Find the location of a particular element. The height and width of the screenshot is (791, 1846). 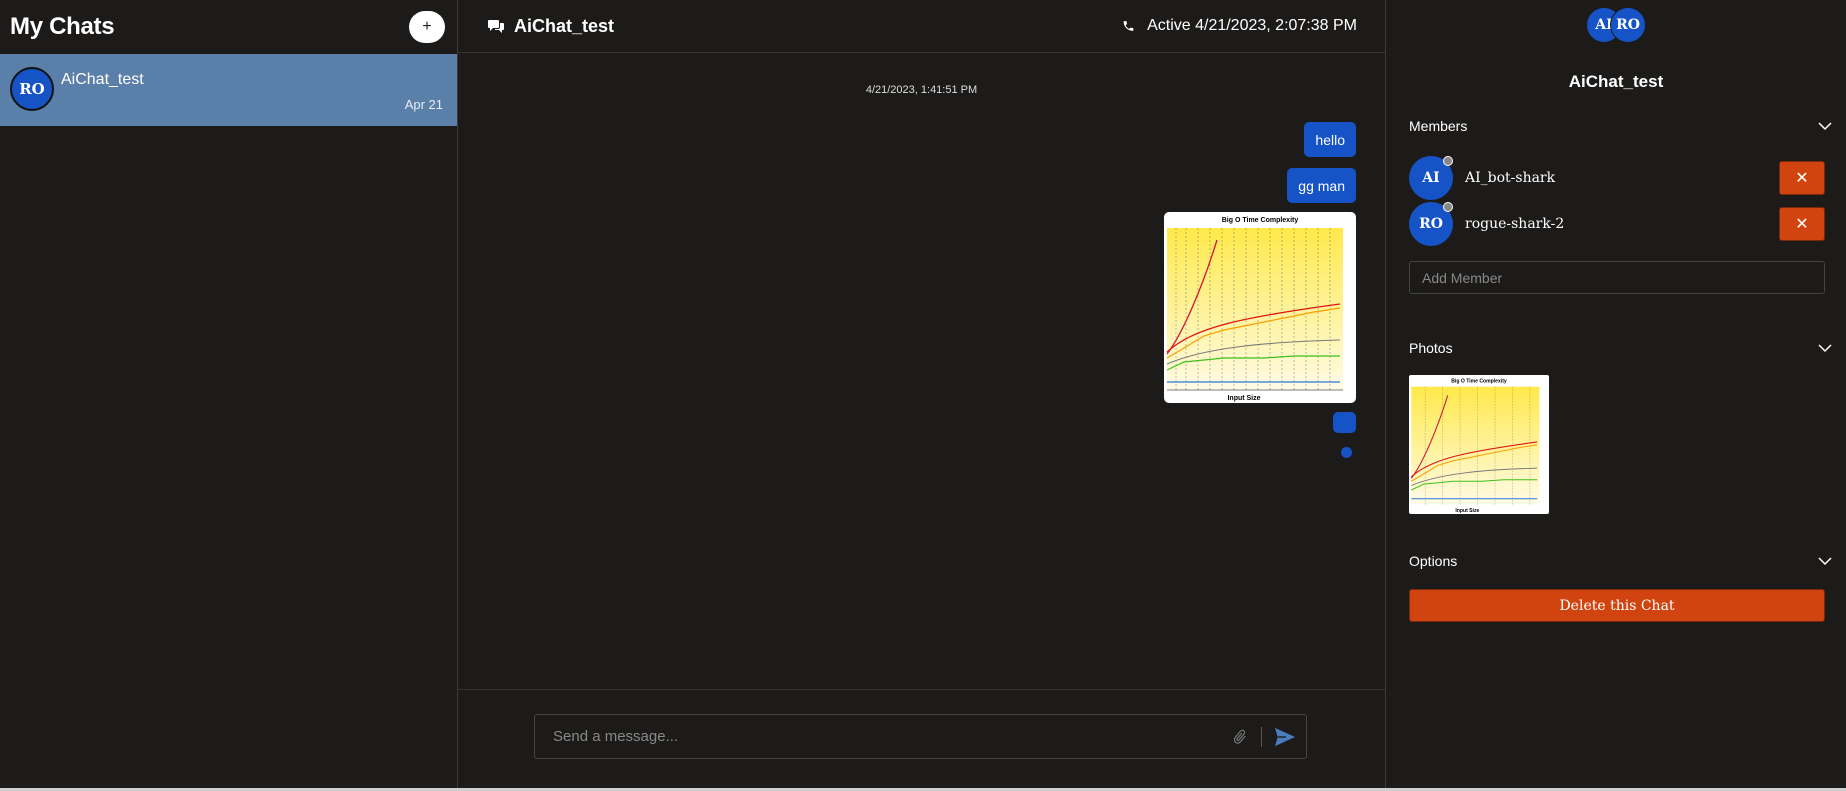

add-member-field is located at coordinates (1617, 277).